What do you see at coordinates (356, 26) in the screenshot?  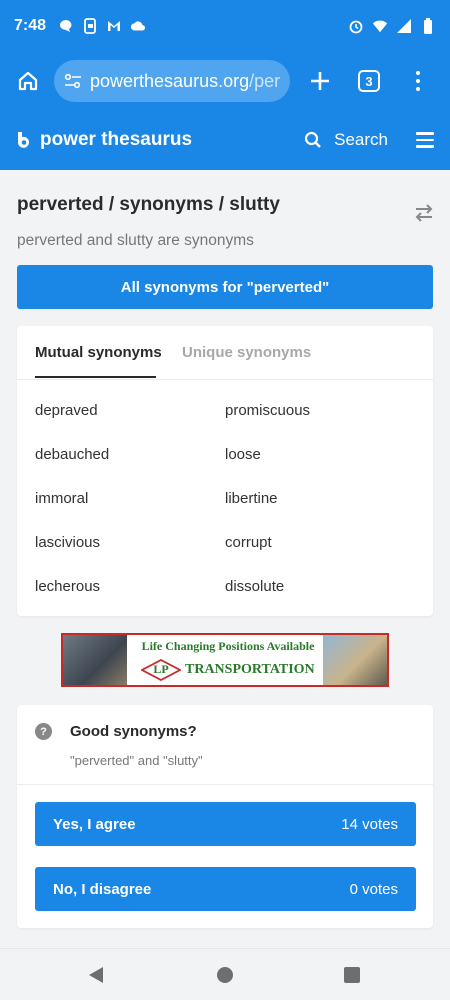 I see `alarm-icon` at bounding box center [356, 26].